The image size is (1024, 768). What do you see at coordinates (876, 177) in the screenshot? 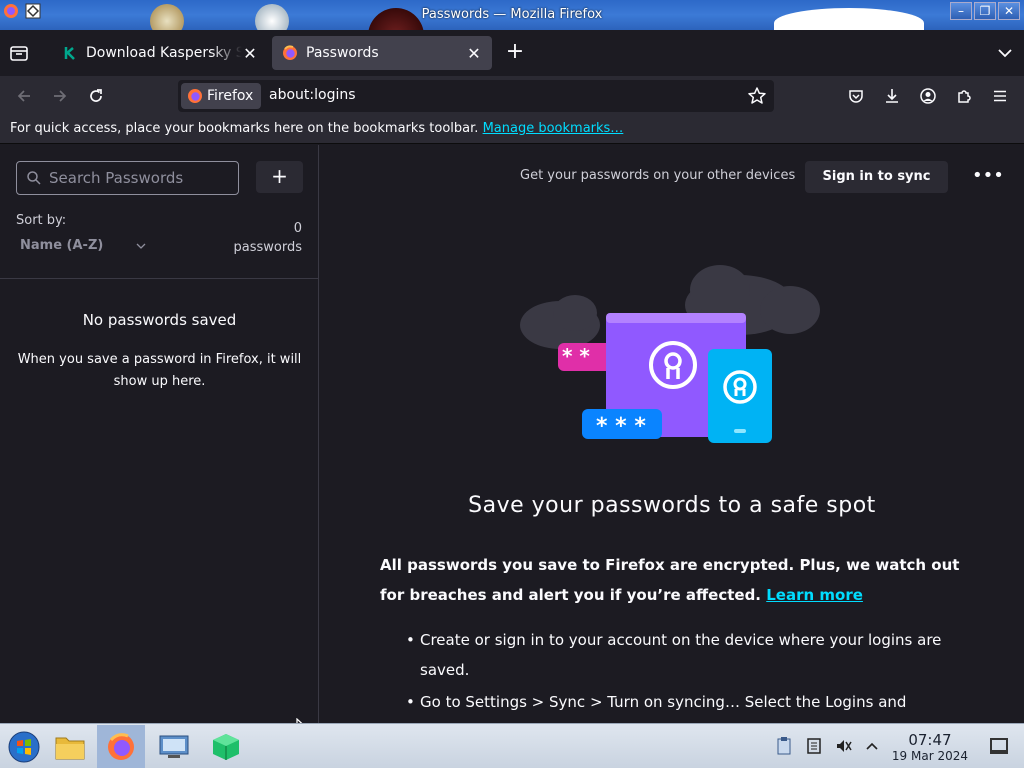
I see `sign-in-sync-button: Sign in to sync` at bounding box center [876, 177].